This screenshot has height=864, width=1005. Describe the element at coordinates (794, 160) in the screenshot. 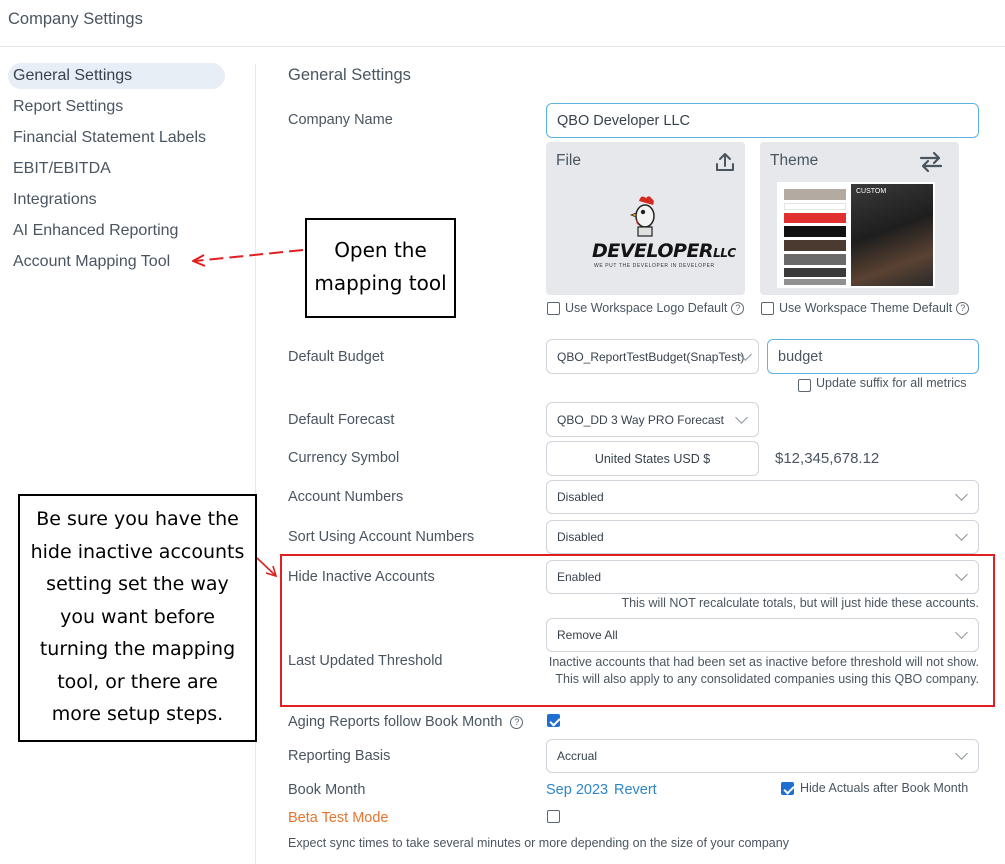

I see `theme-card-title: Theme` at that location.